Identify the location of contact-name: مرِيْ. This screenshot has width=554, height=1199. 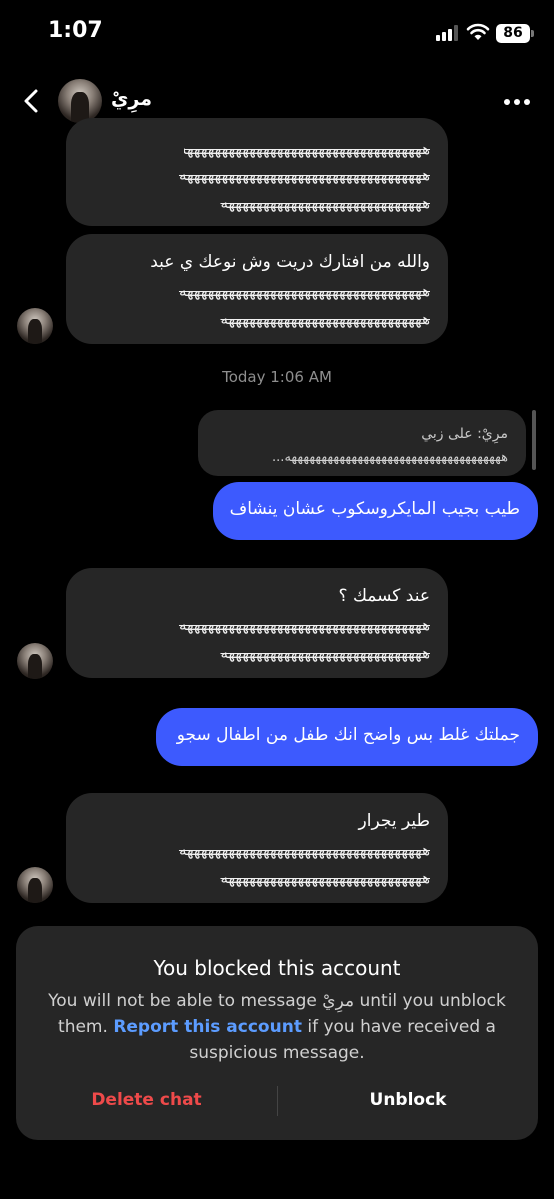
(131, 99).